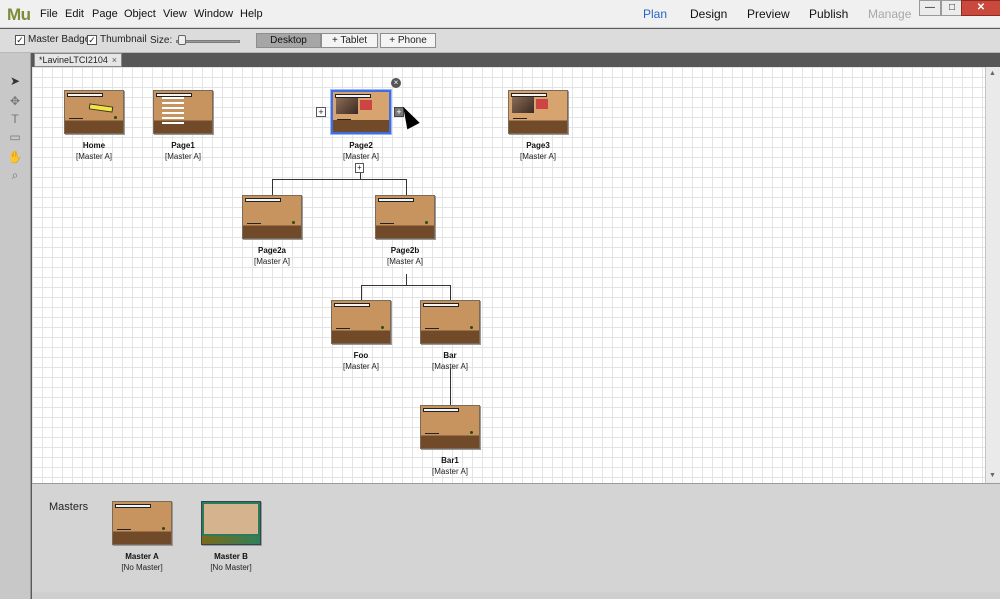  Describe the element at coordinates (272, 250) in the screenshot. I see `page-name: Page2a` at that location.